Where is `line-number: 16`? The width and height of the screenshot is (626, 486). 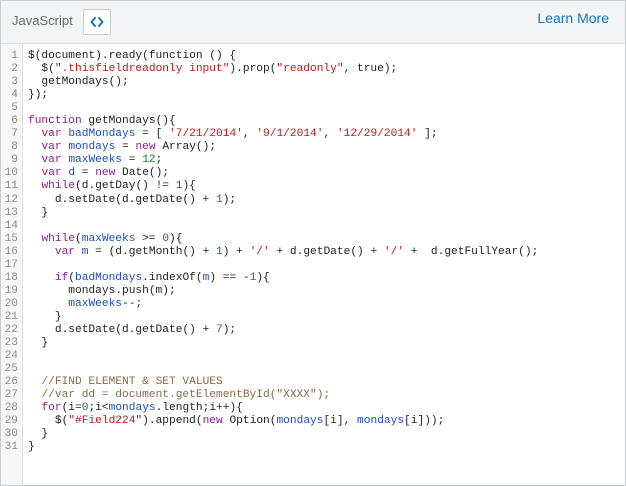 line-number: 16 is located at coordinates (11, 251).